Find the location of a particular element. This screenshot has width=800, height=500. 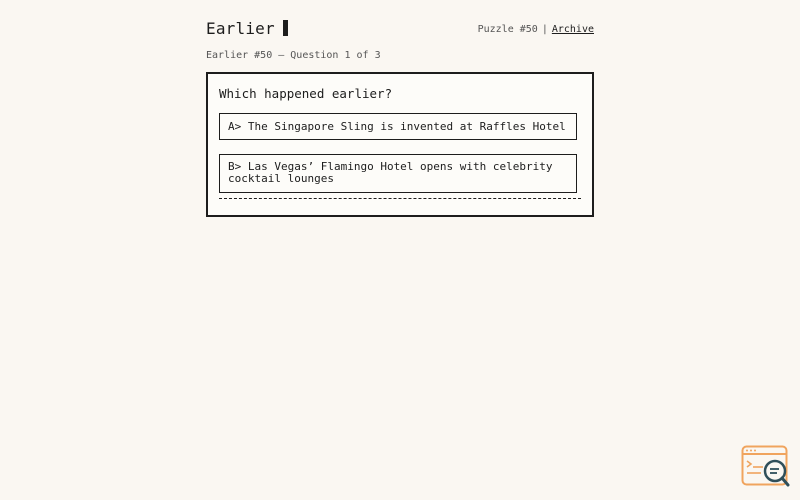

search-log-widget-button is located at coordinates (766, 467).